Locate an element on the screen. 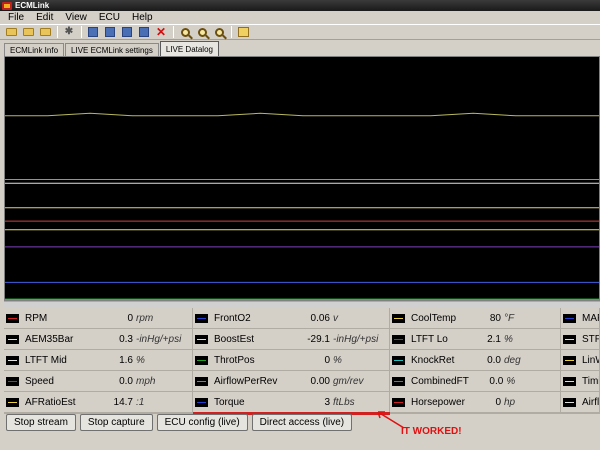 The height and width of the screenshot is (450, 600). param-value: 14.7 is located at coordinates (123, 402).